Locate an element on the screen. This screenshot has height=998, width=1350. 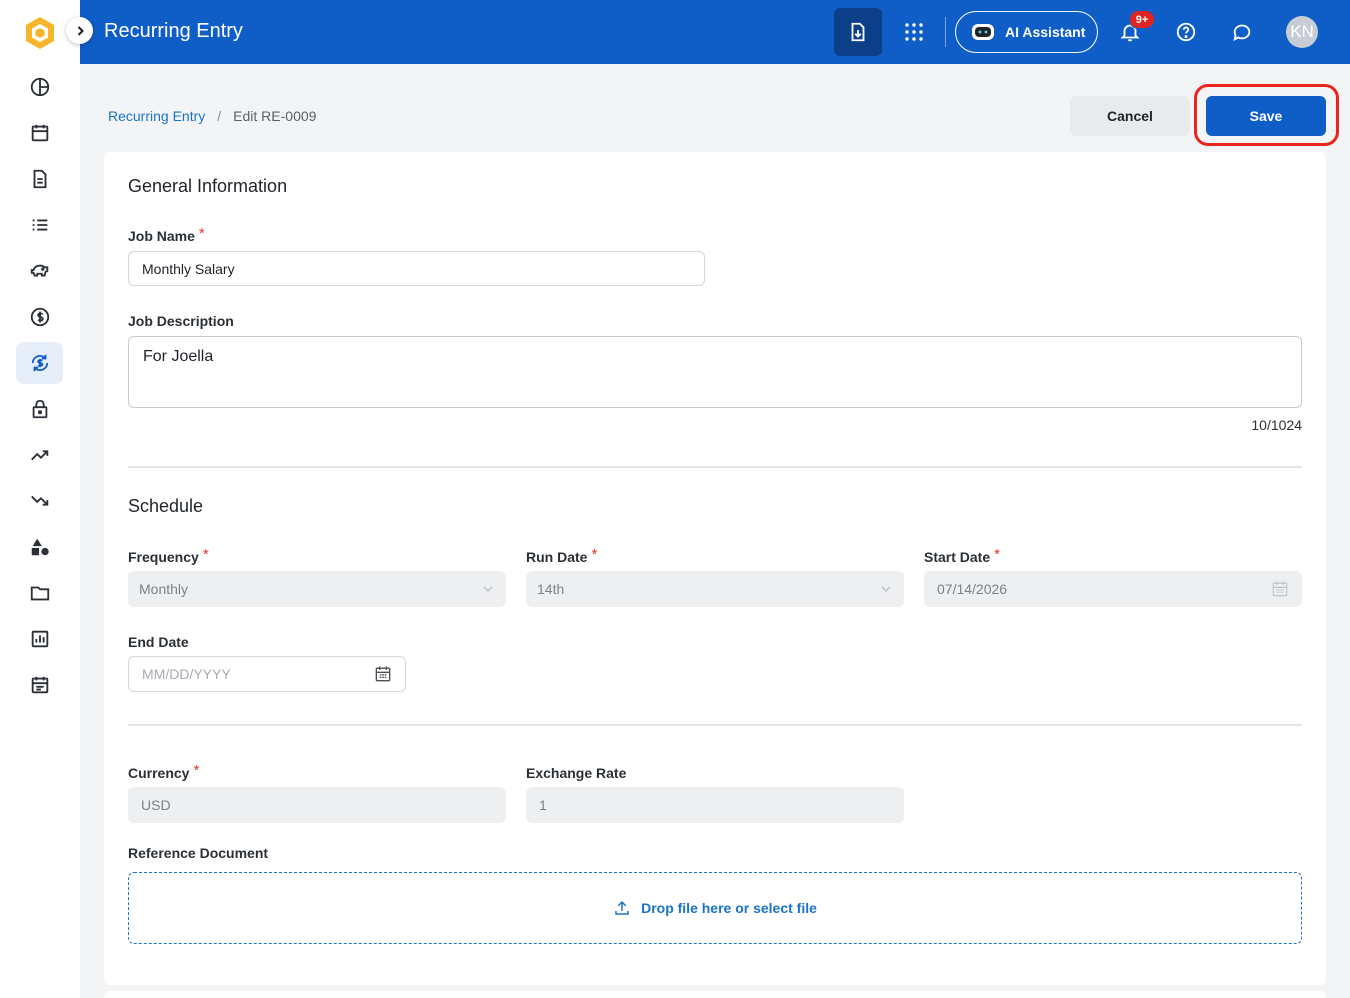
character-counter: 10/1024 is located at coordinates (1276, 425).